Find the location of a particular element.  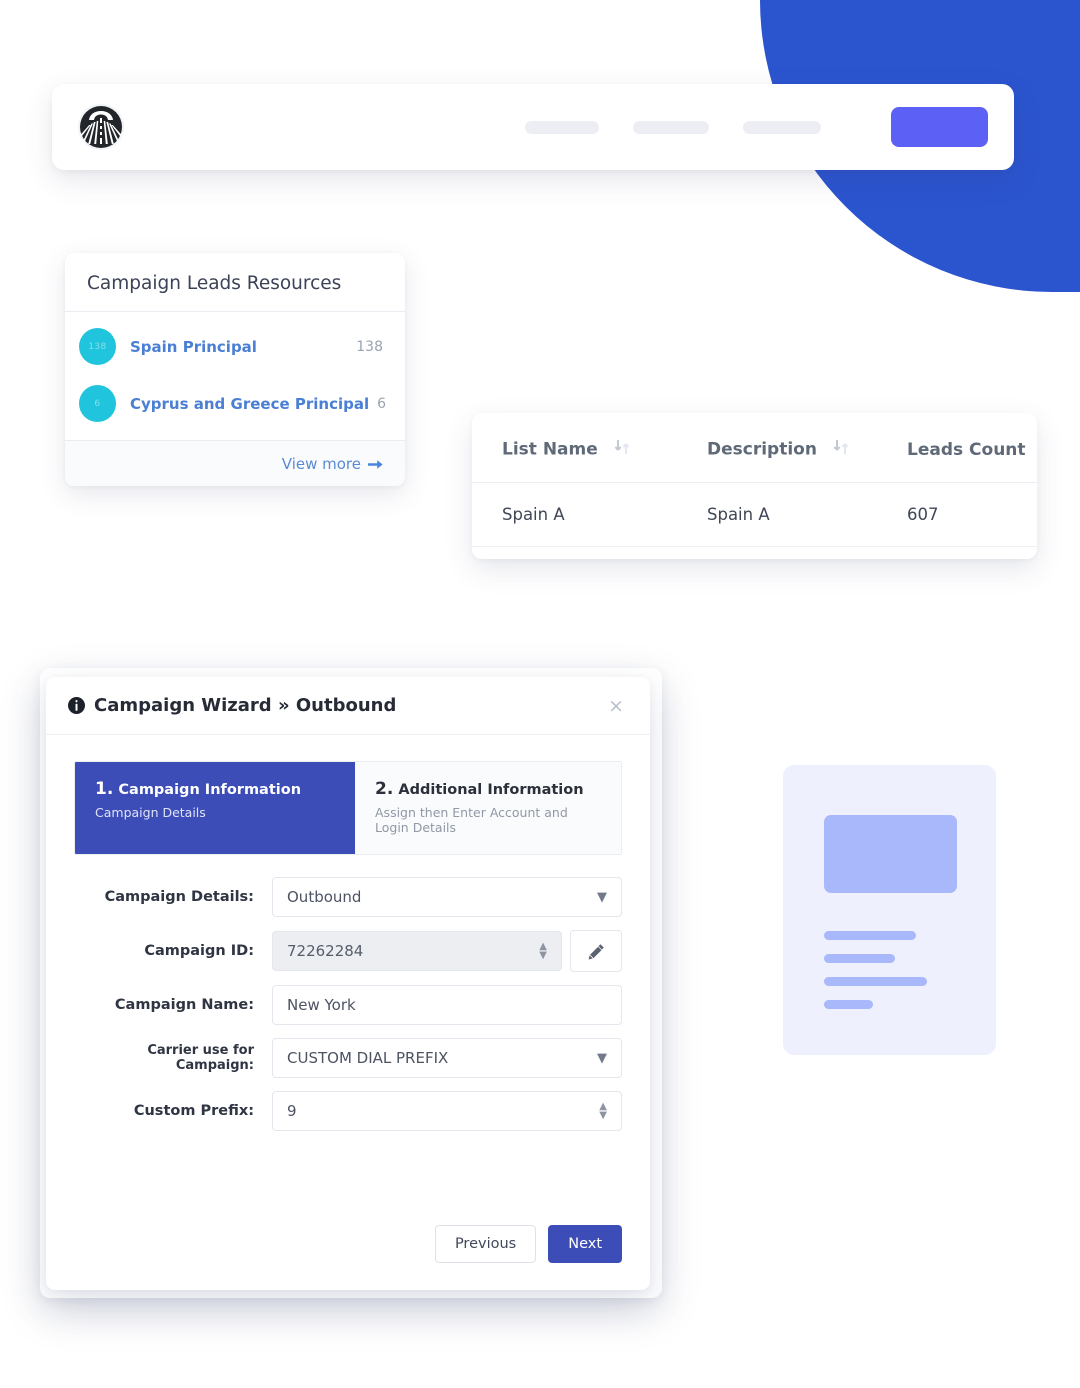

avatar: 138 is located at coordinates (97, 346).